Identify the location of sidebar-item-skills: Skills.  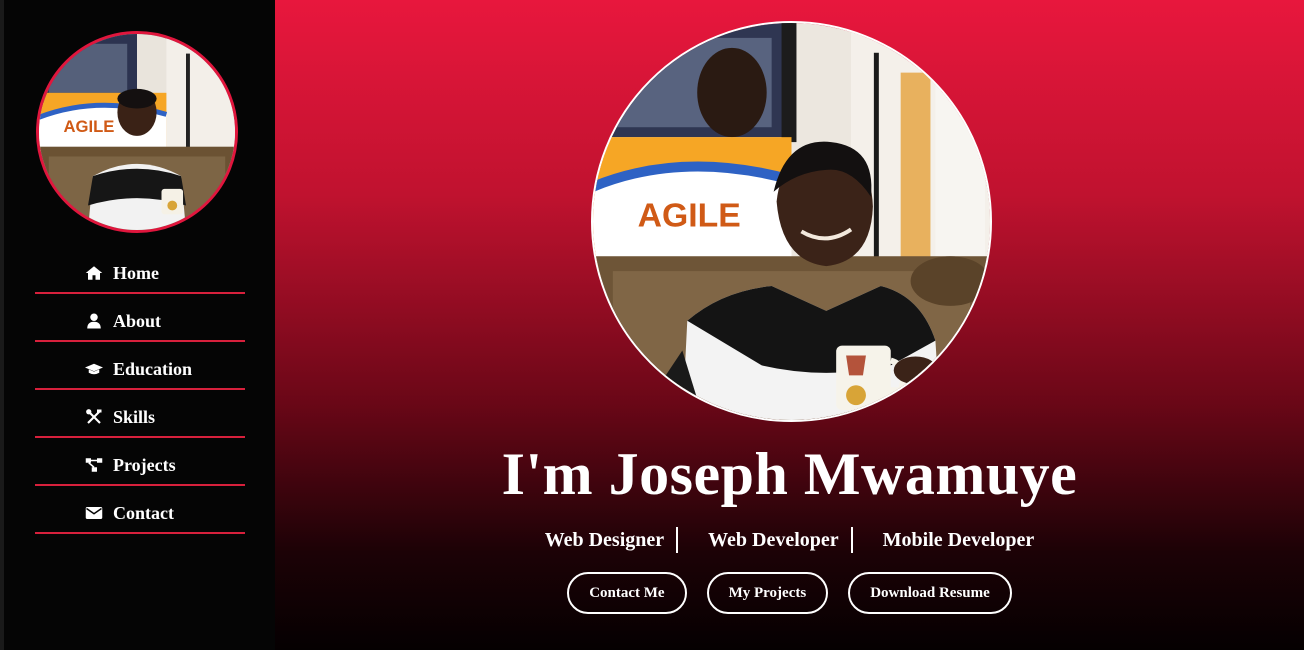
(140, 415).